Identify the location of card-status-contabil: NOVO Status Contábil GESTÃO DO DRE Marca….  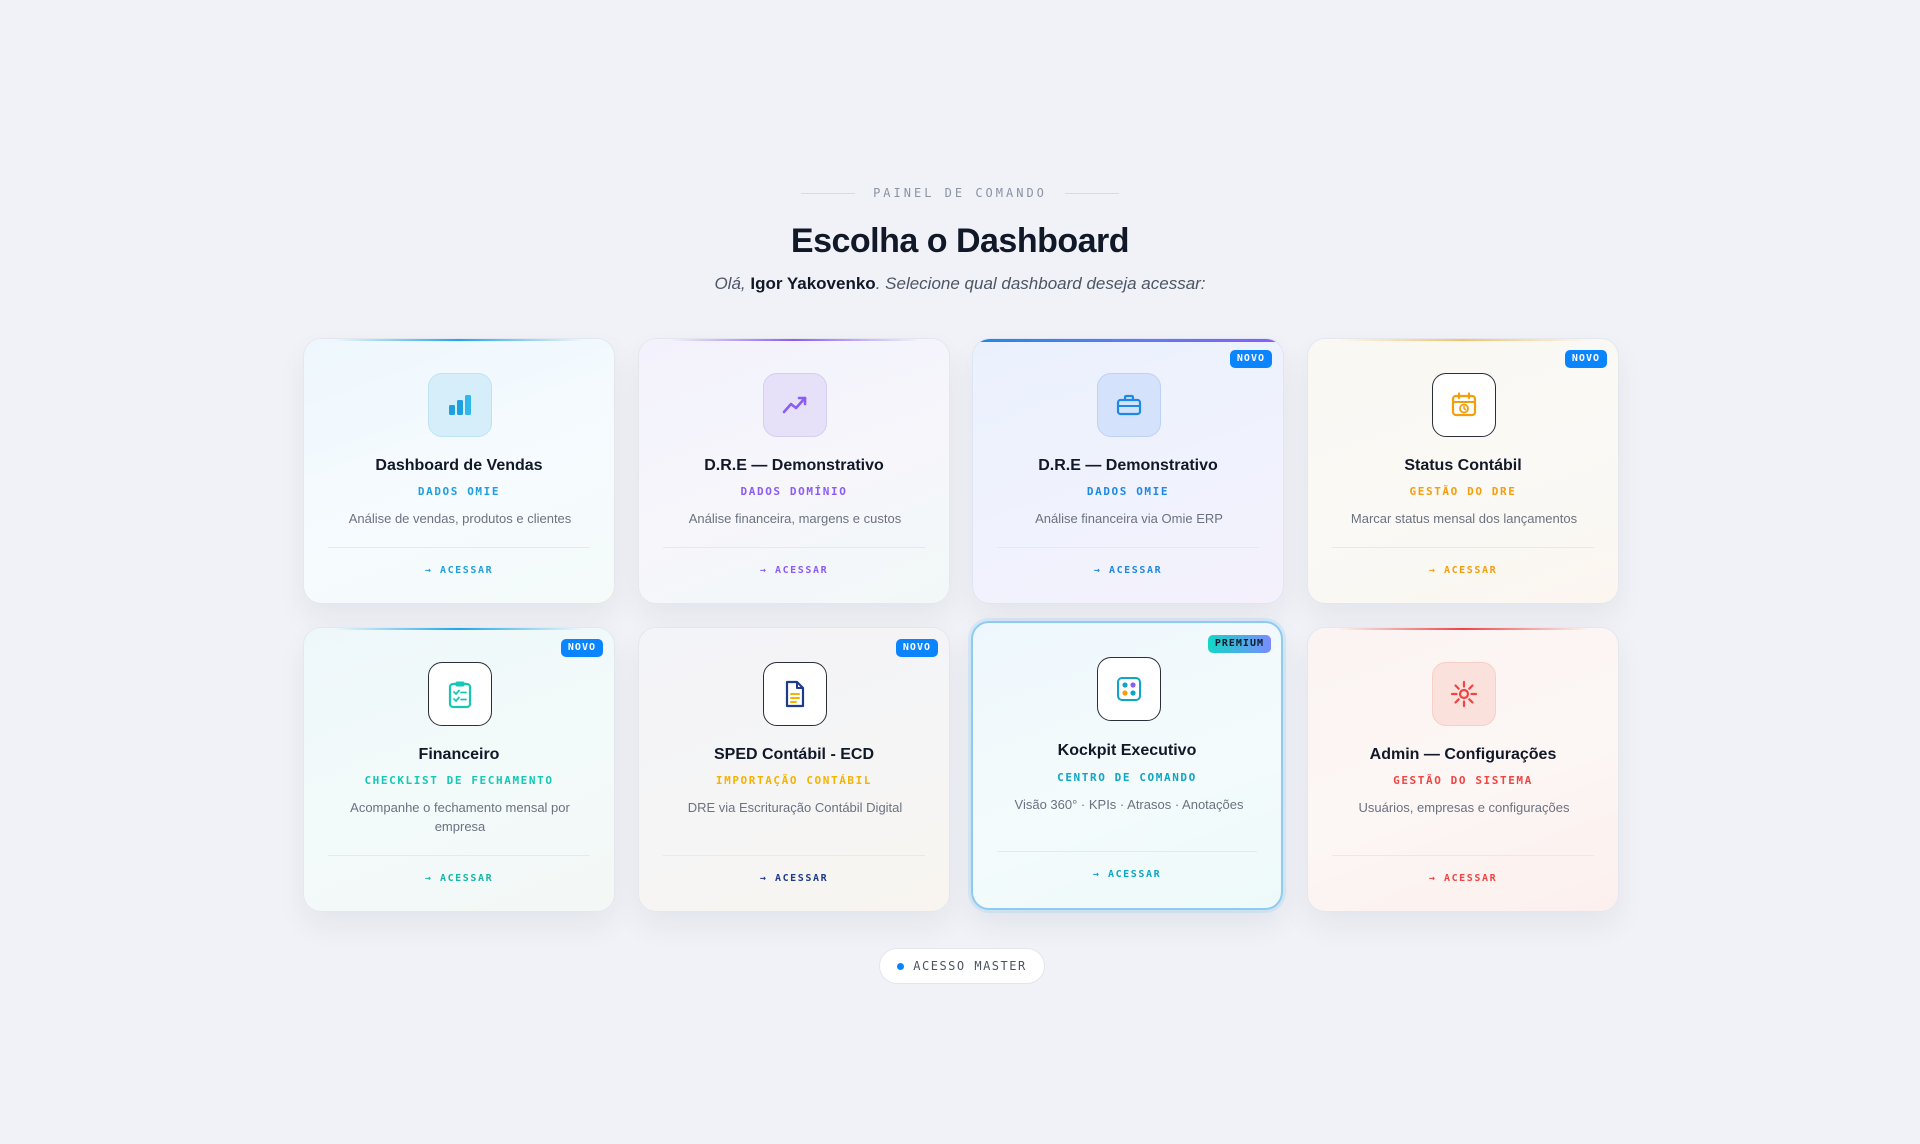
(1463, 471).